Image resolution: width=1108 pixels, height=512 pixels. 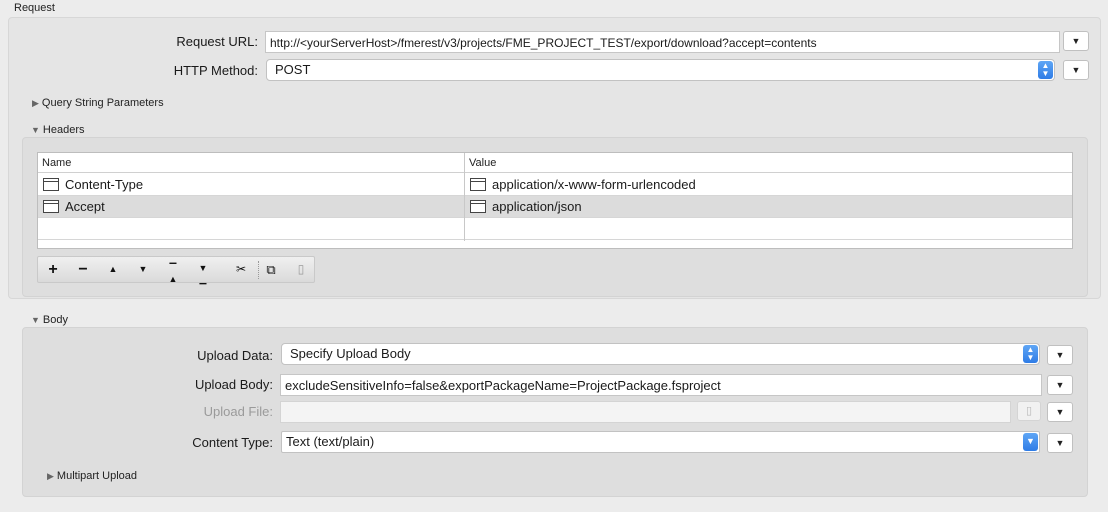 I want to click on http-method-value: POST, so click(x=293, y=69).